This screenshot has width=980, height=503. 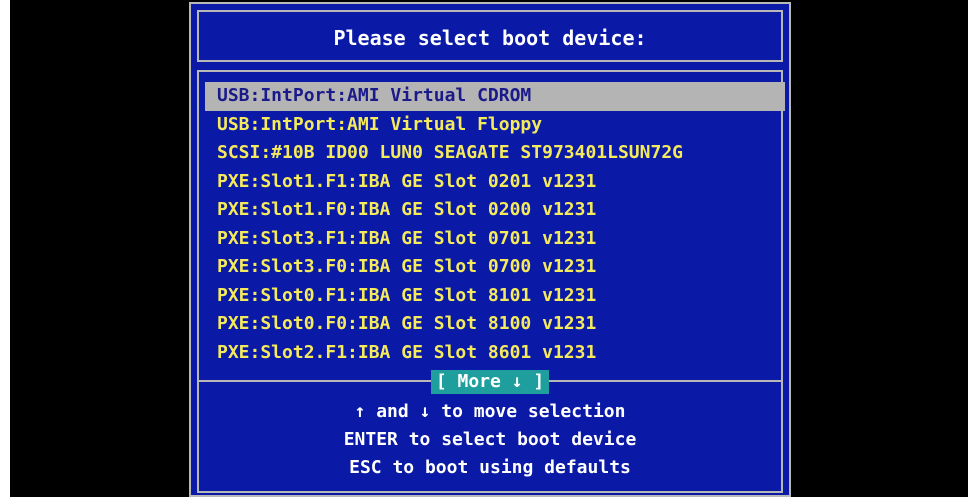 I want to click on bottom-border, so click(x=490, y=500).